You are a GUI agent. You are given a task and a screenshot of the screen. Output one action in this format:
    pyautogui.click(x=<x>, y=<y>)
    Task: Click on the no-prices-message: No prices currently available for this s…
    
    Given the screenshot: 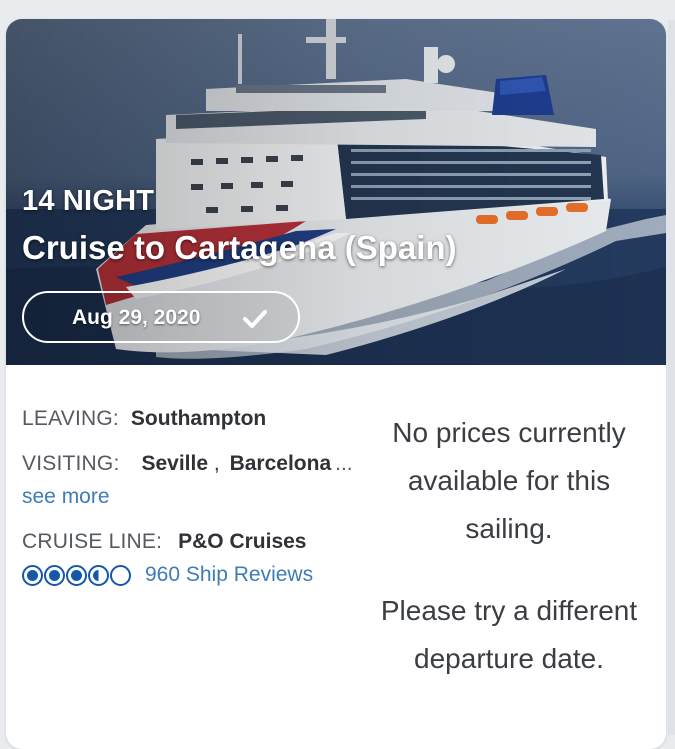 What is the action you would take?
    pyautogui.click(x=509, y=480)
    